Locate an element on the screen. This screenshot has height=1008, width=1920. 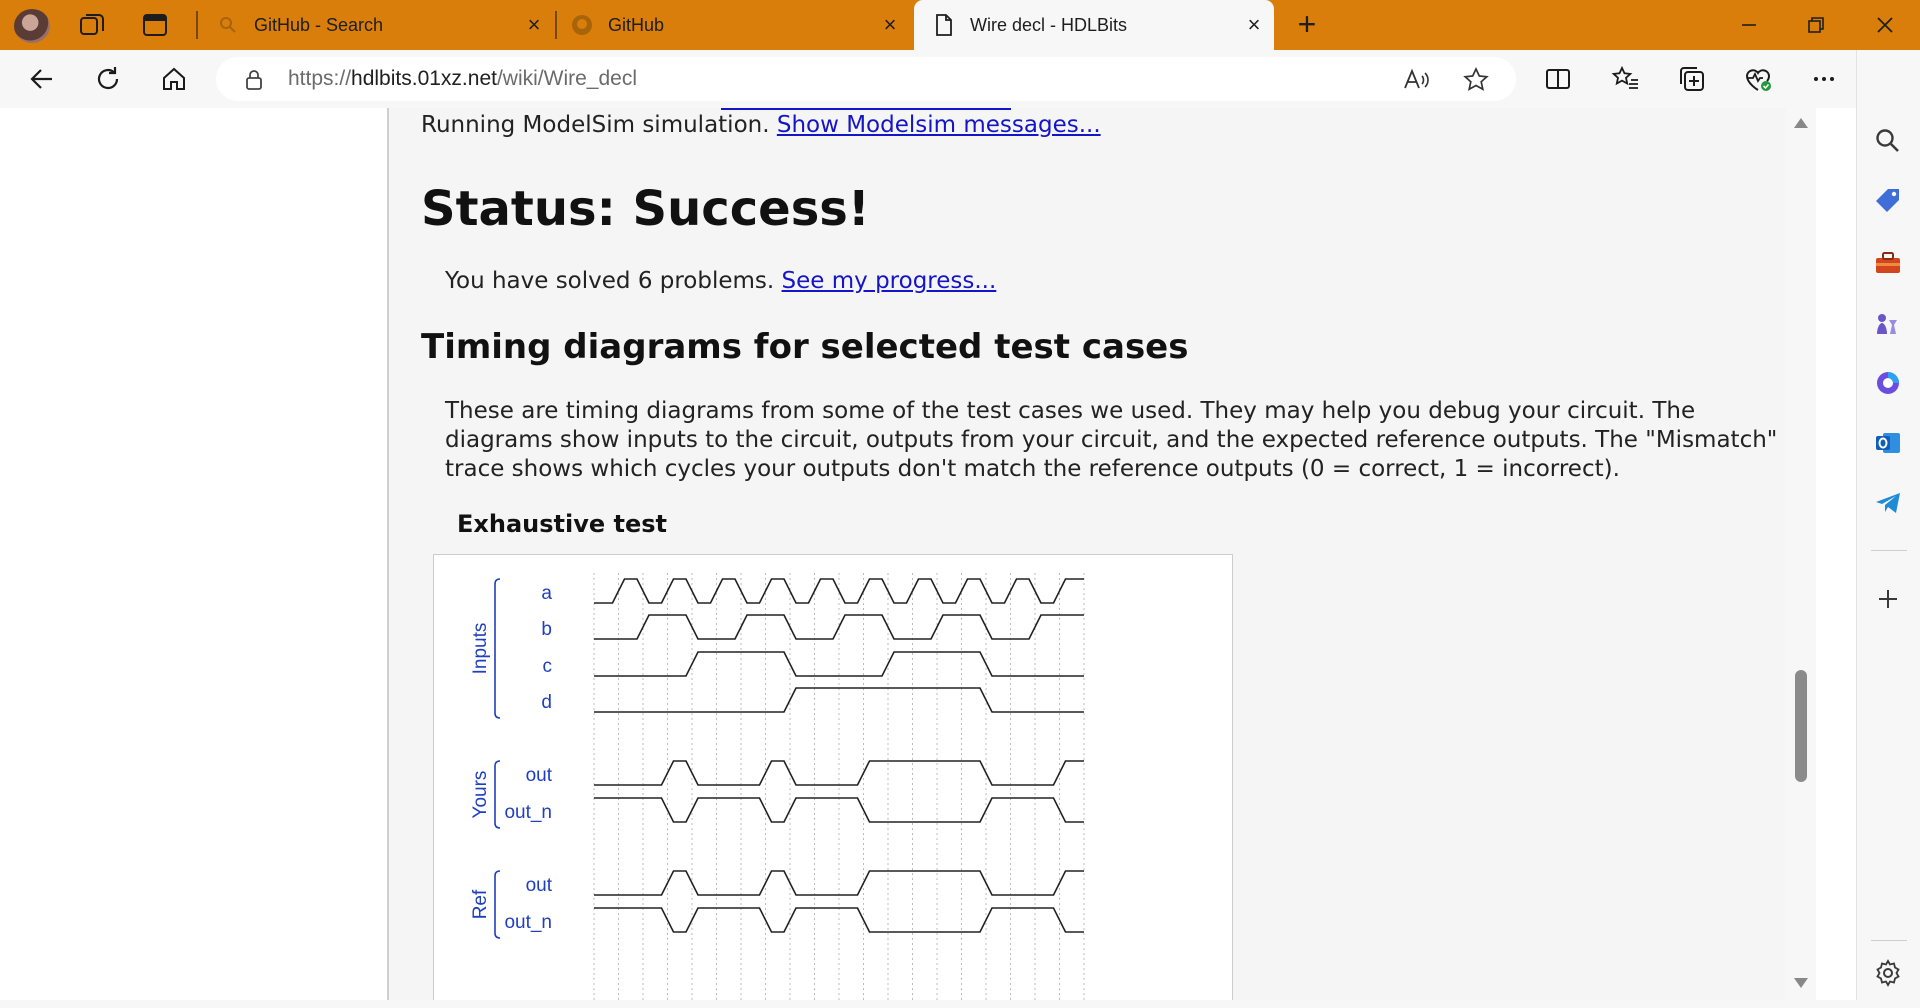
tab-wire-decl: Wire decl - HDLBits × is located at coordinates (1094, 25).